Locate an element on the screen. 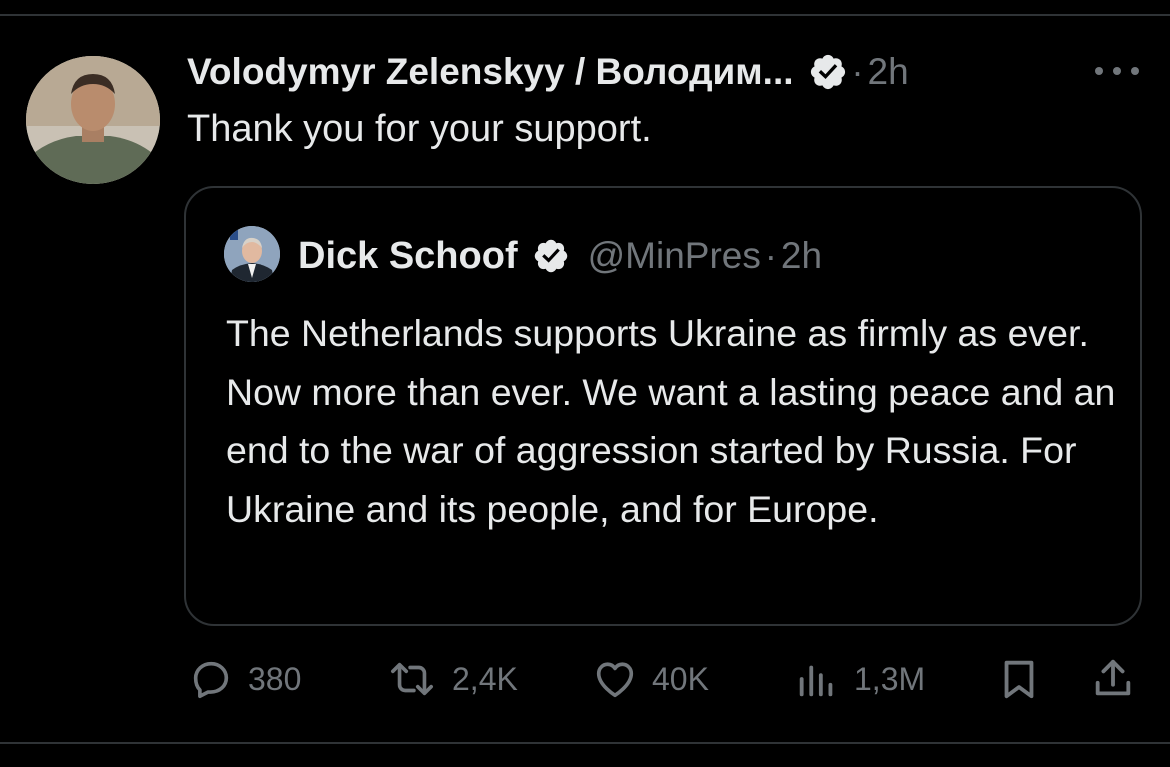 This screenshot has width=1170, height=767. tweet-time: 2h is located at coordinates (888, 72).